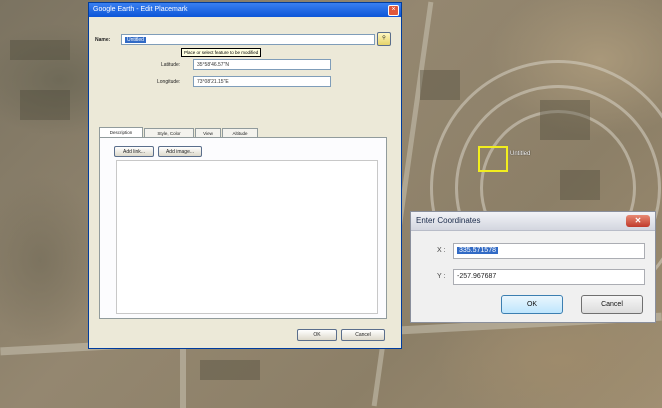 This screenshot has width=662, height=408. What do you see at coordinates (493, 159) in the screenshot?
I see `placemark-marker` at bounding box center [493, 159].